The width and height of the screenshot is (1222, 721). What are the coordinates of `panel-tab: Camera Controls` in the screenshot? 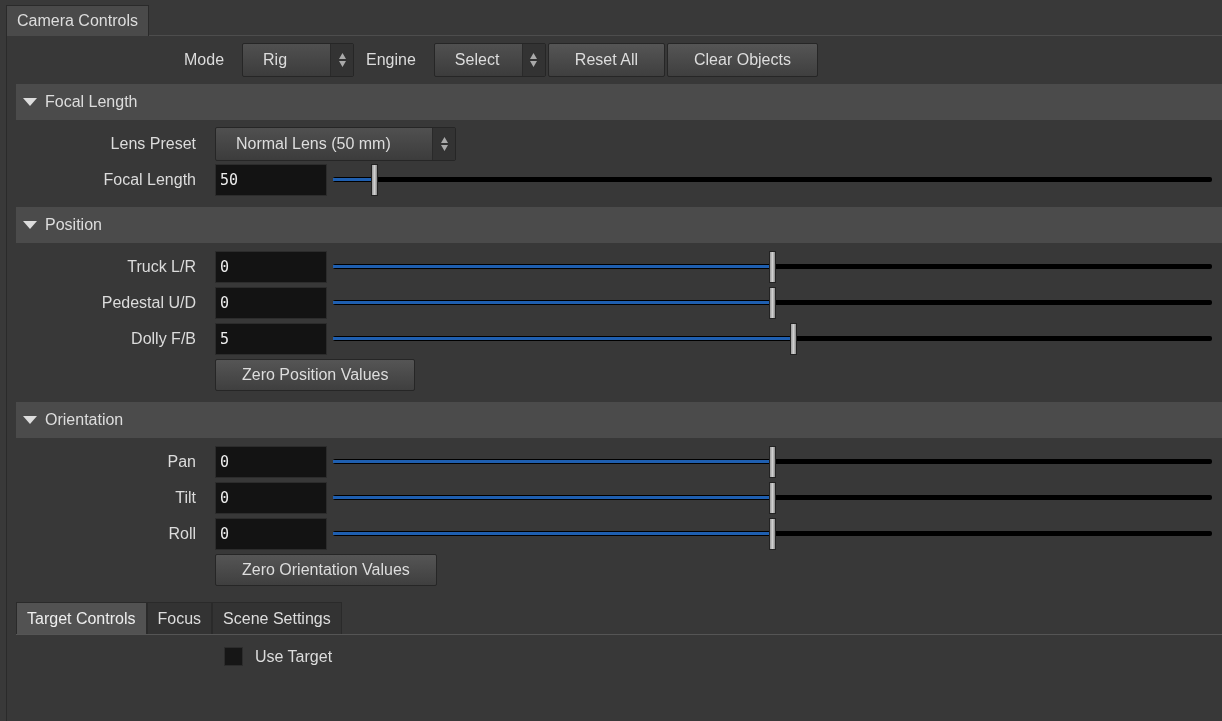 It's located at (77, 20).